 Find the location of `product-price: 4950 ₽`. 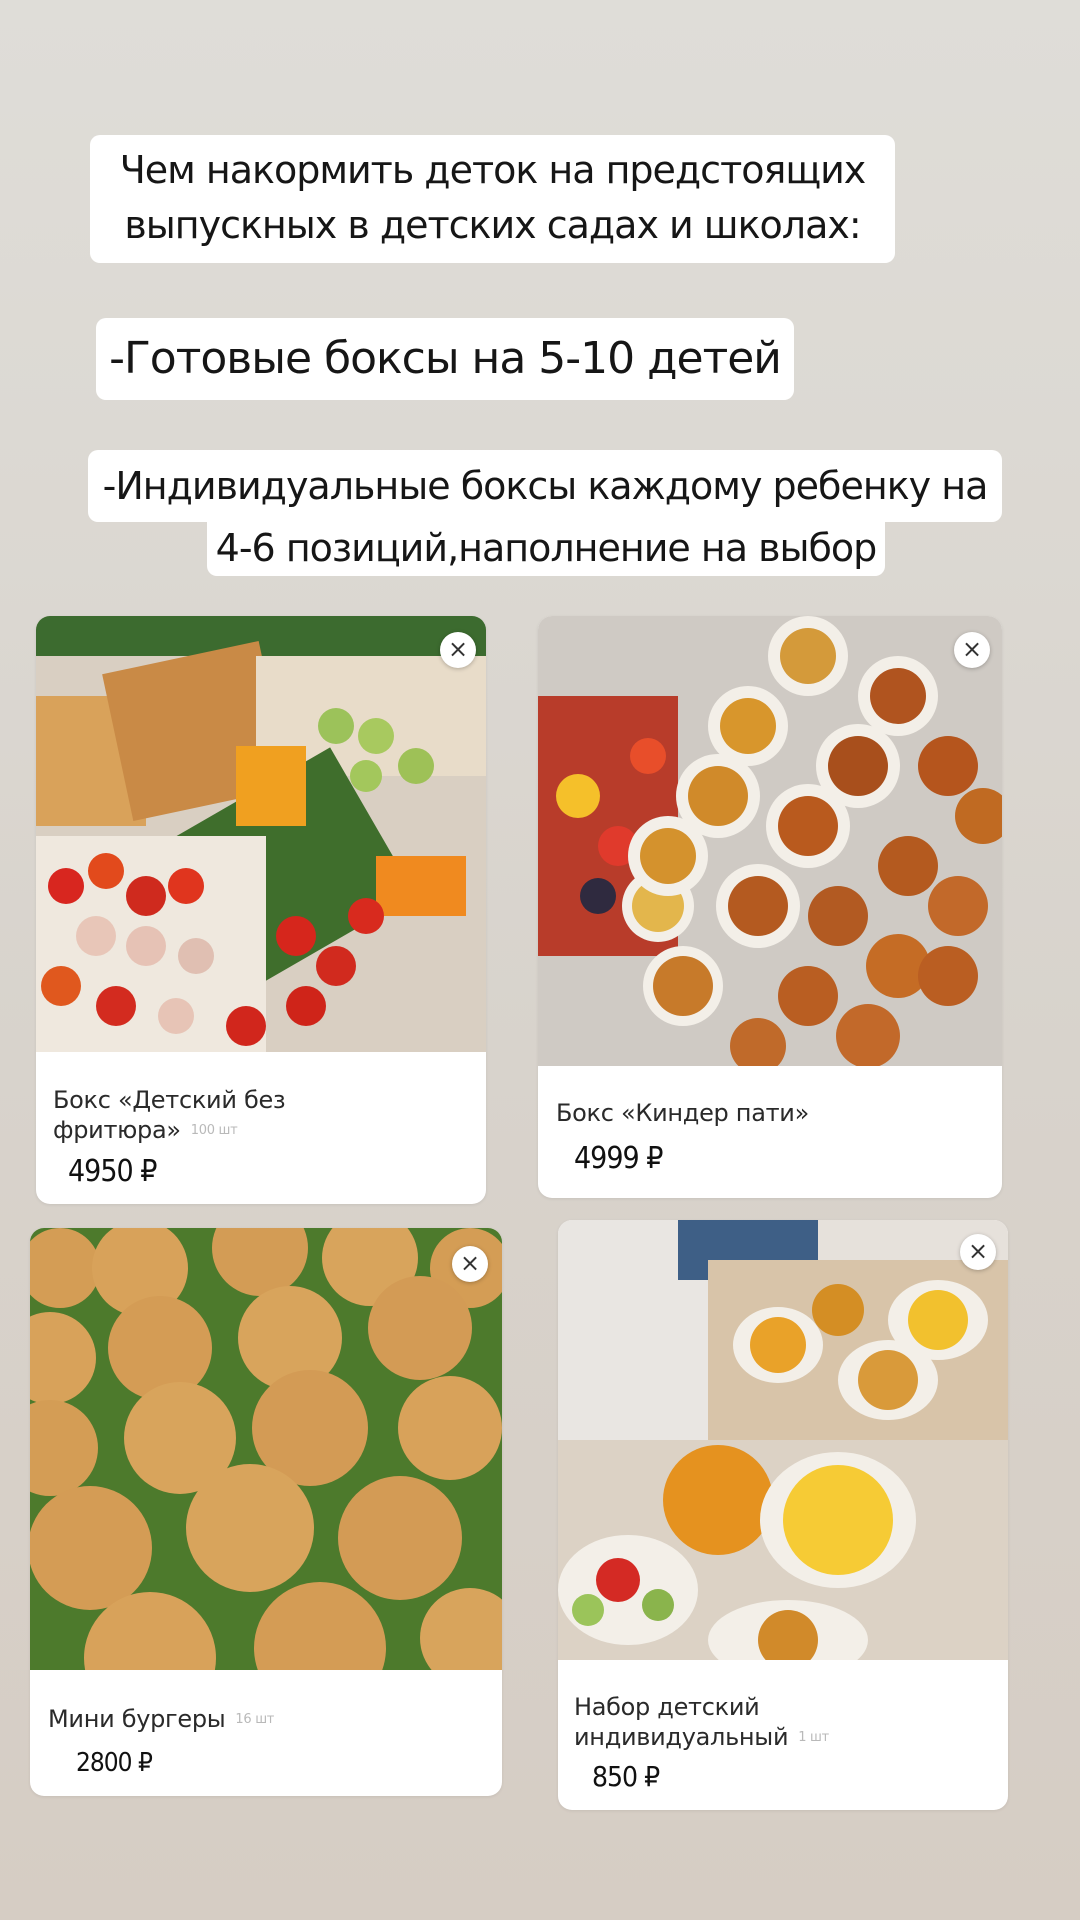

product-price: 4950 ₽ is located at coordinates (112, 1171).